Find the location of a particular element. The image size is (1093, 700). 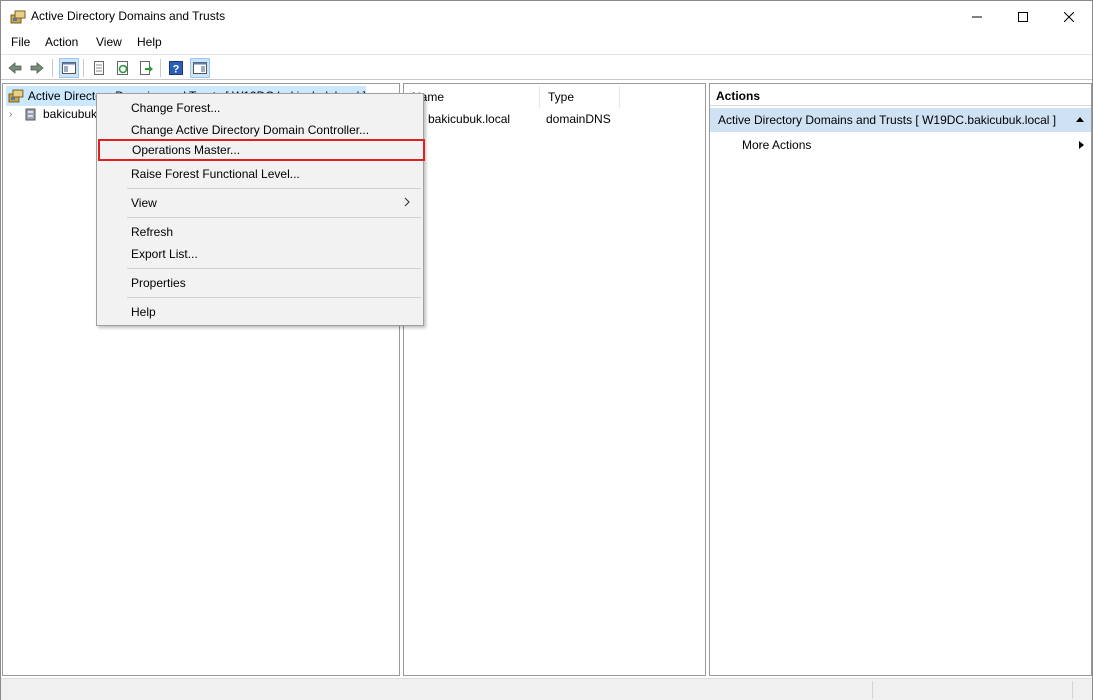

maximize-icon is located at coordinates (1023, 16).